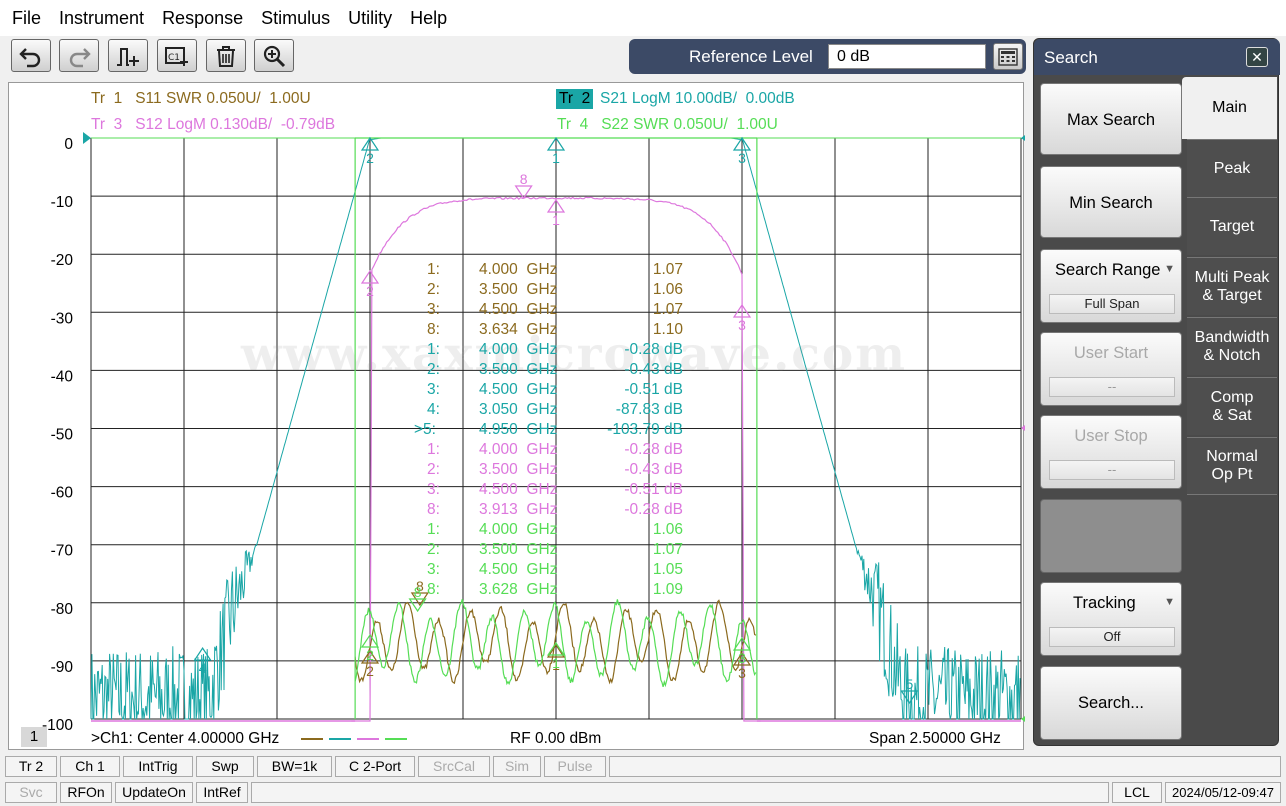  I want to click on reference-level-input: 0 dB, so click(907, 56).